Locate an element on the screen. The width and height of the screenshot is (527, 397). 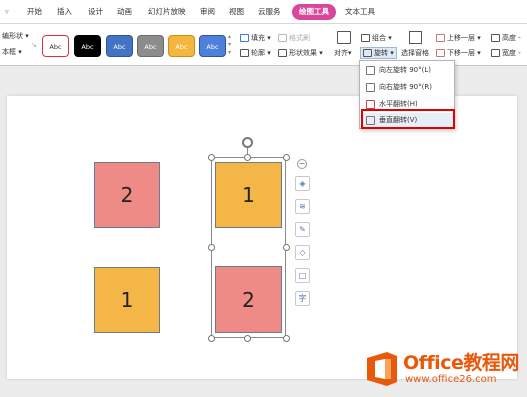
office-logo-watermark: Office教程网 www.office26.com is located at coordinates (443, 369).